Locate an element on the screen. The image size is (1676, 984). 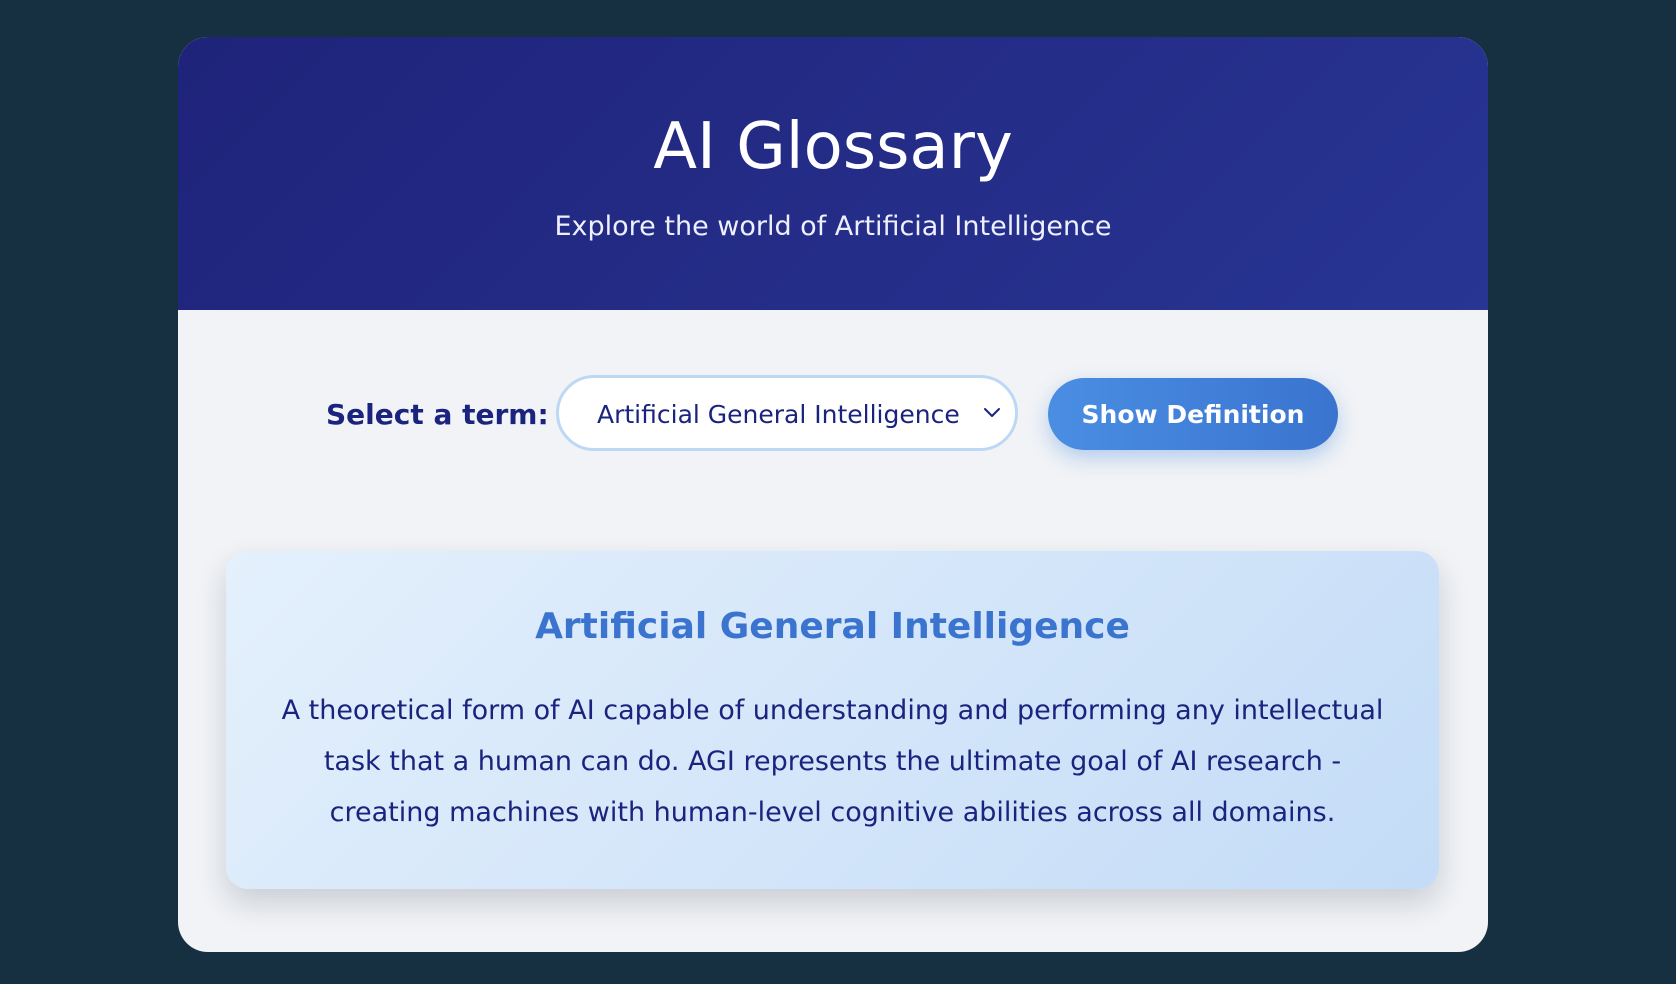
term-select: Artificial General Intelligence is located at coordinates (787, 413).